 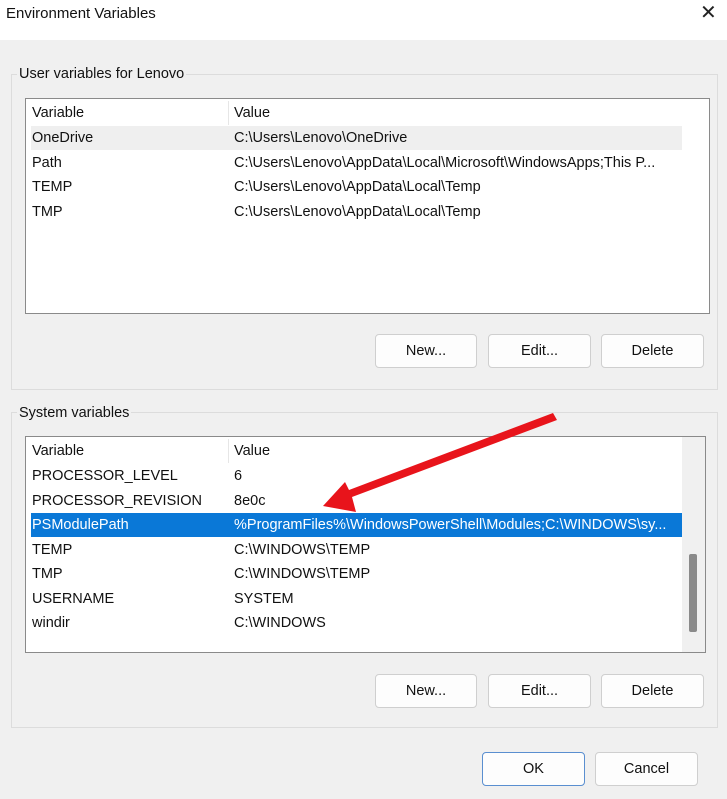 What do you see at coordinates (280, 623) in the screenshot?
I see `variable-value: C:\WINDOWS` at bounding box center [280, 623].